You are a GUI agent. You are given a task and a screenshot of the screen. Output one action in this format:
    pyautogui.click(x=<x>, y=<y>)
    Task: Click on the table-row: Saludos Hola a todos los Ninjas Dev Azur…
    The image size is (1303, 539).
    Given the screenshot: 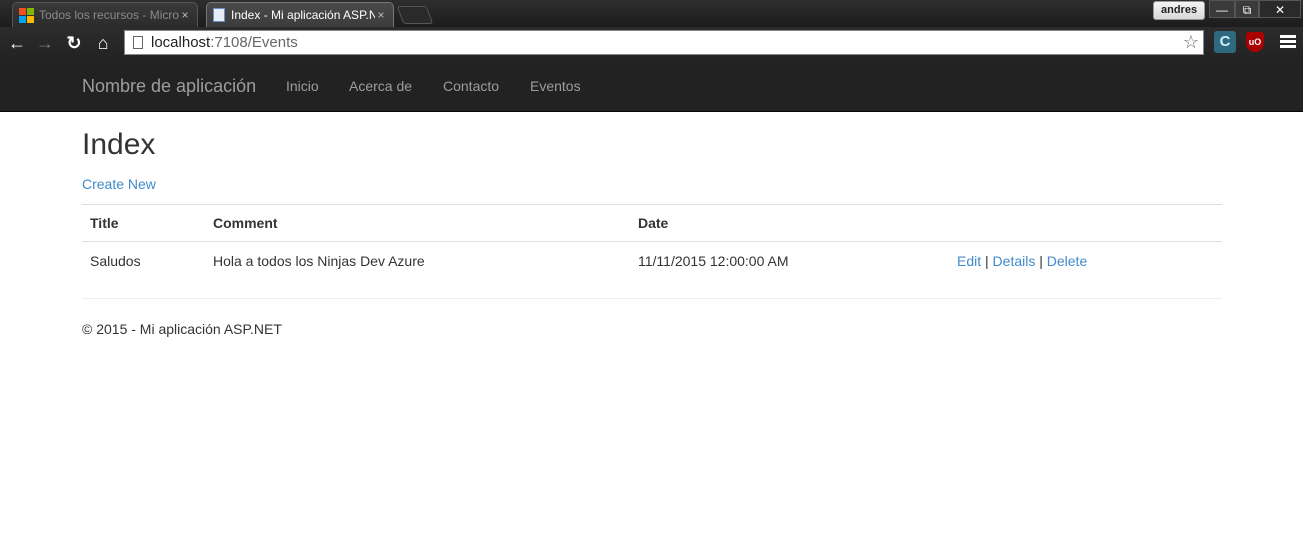 What is the action you would take?
    pyautogui.click(x=652, y=261)
    